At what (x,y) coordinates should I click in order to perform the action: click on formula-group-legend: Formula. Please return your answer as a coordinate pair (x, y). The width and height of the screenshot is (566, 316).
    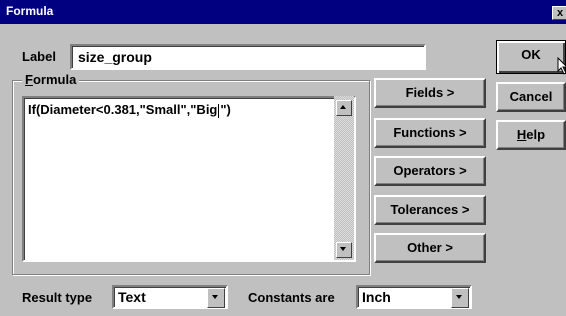
    Looking at the image, I should click on (51, 79).